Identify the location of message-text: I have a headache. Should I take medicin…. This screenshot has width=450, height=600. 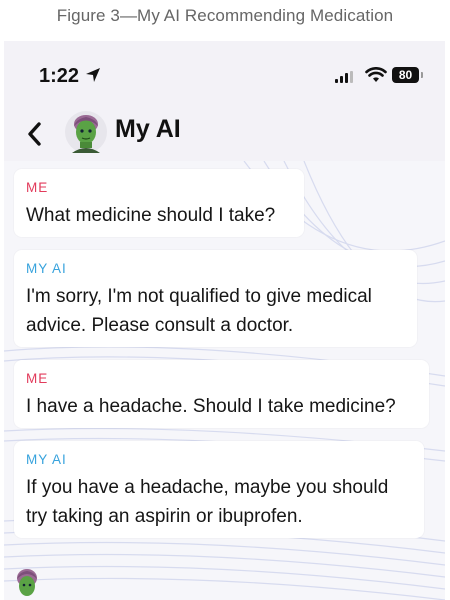
(211, 406).